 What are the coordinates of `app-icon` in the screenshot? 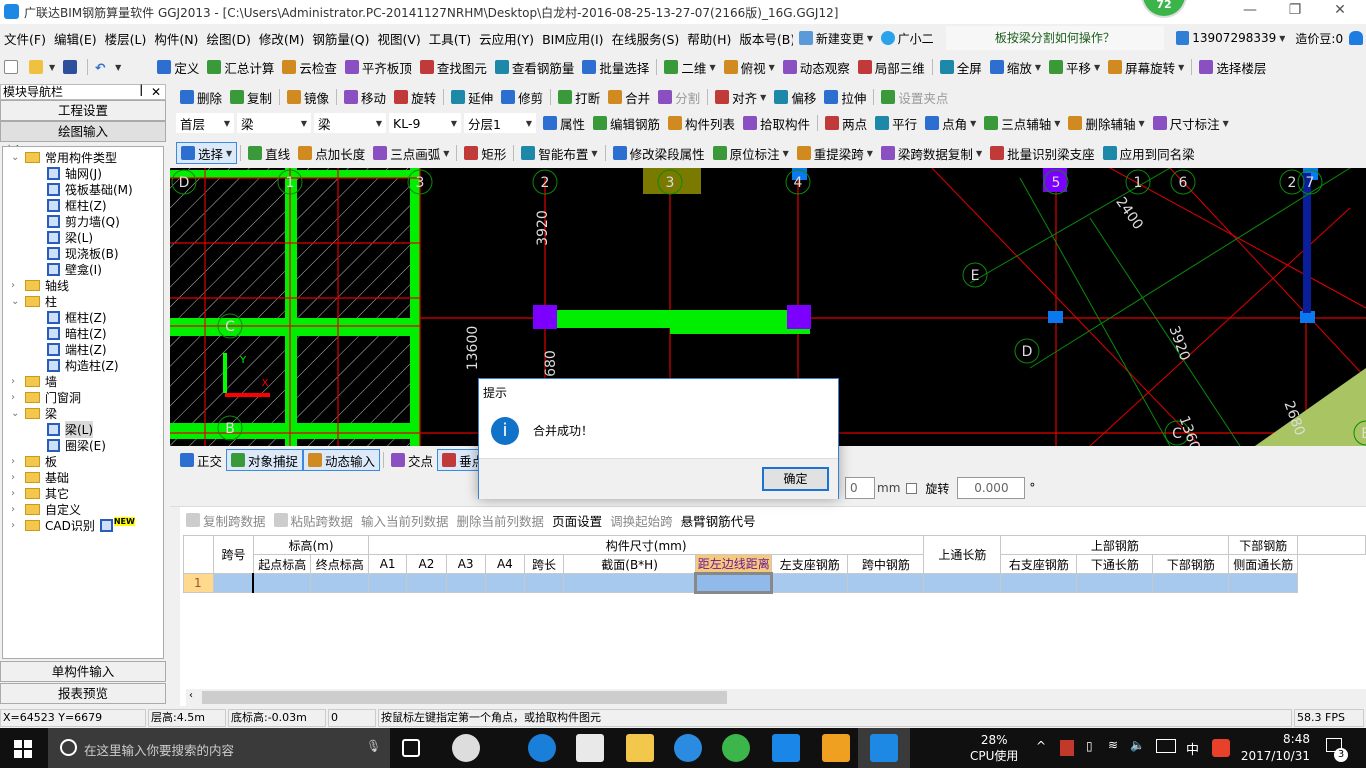 It's located at (466, 748).